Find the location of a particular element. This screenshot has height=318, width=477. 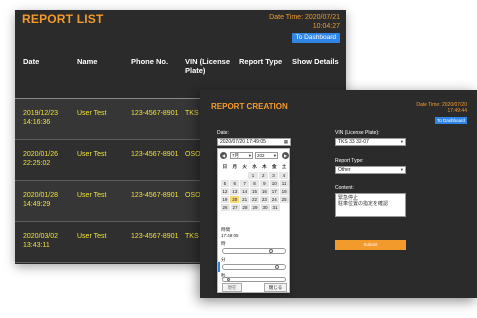

calendar-day: 13 is located at coordinates (235, 191).